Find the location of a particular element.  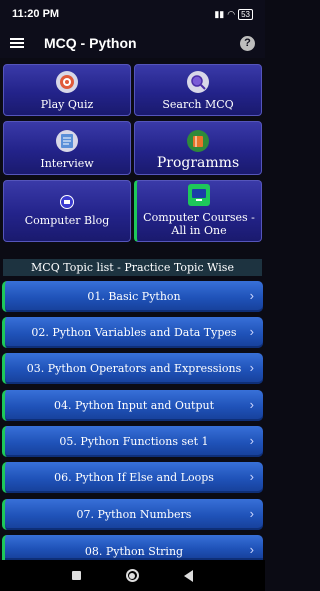

topic-item: 02. Python Variables and Data Types › is located at coordinates (132, 332).